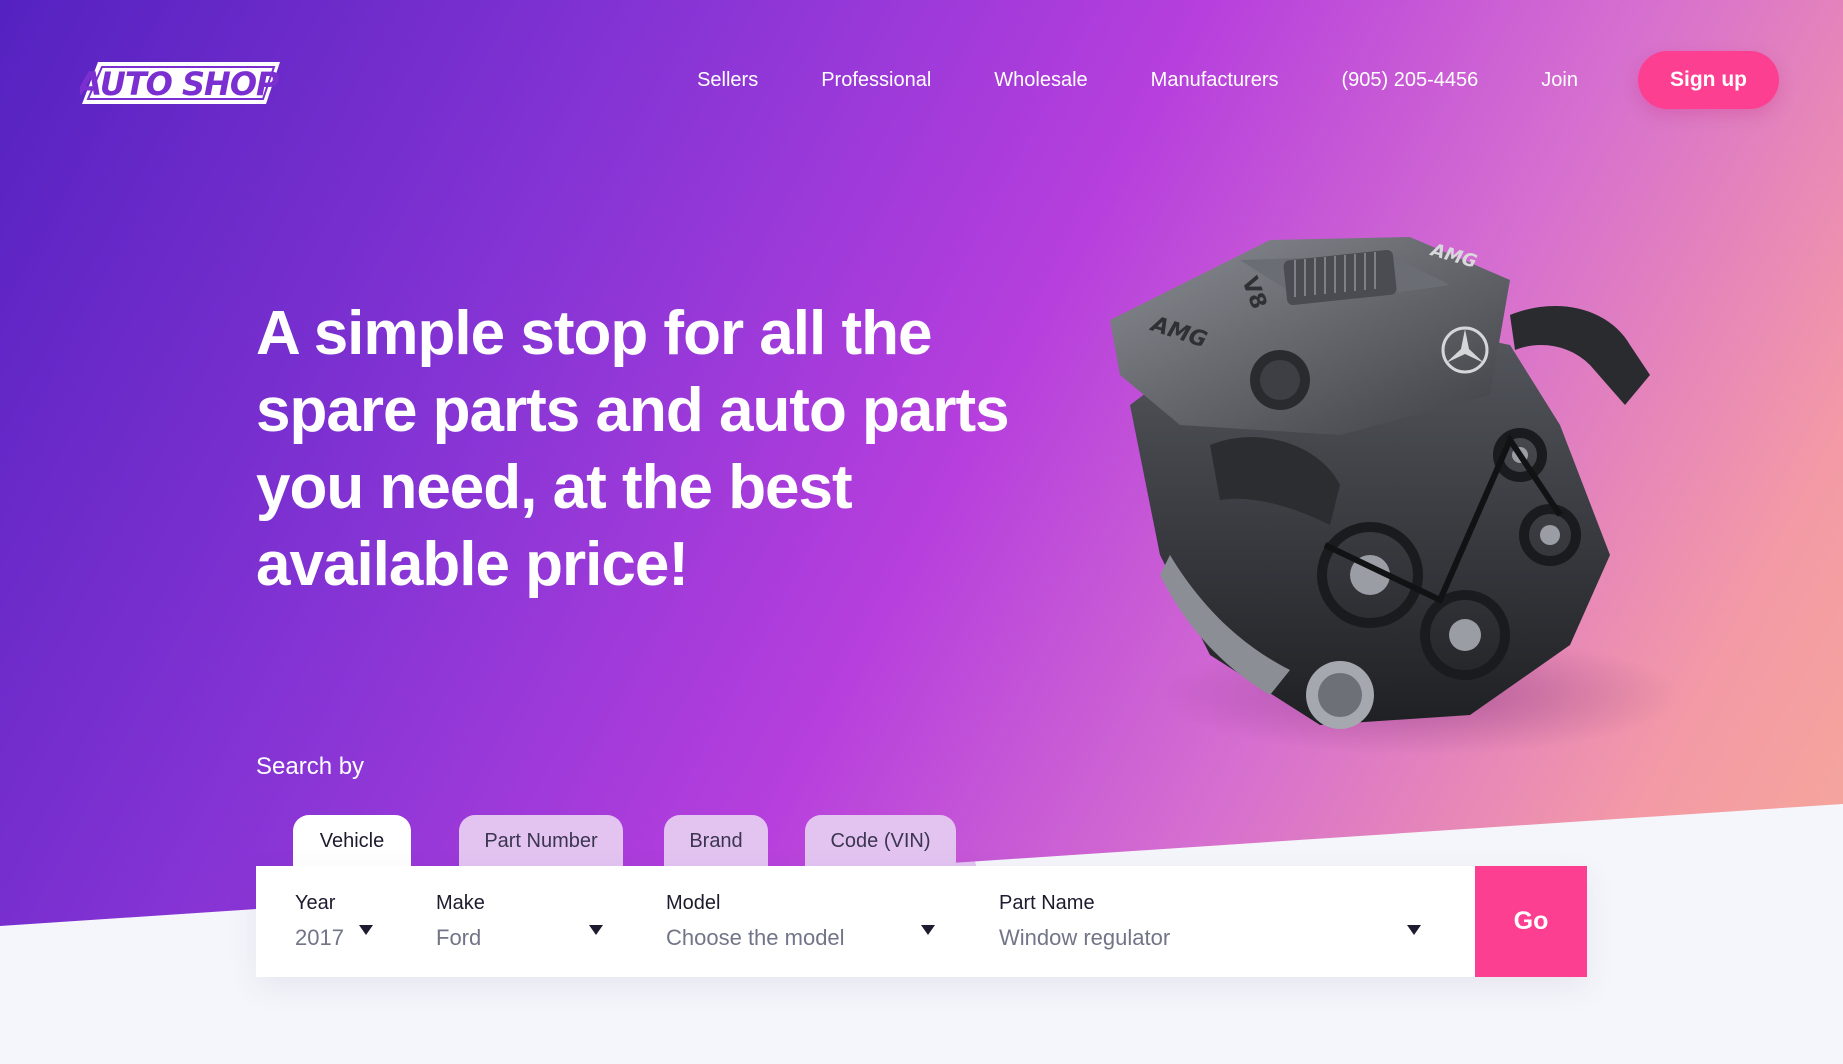 The height and width of the screenshot is (1064, 1843). What do you see at coordinates (319, 937) in the screenshot?
I see `year-value: 2017` at bounding box center [319, 937].